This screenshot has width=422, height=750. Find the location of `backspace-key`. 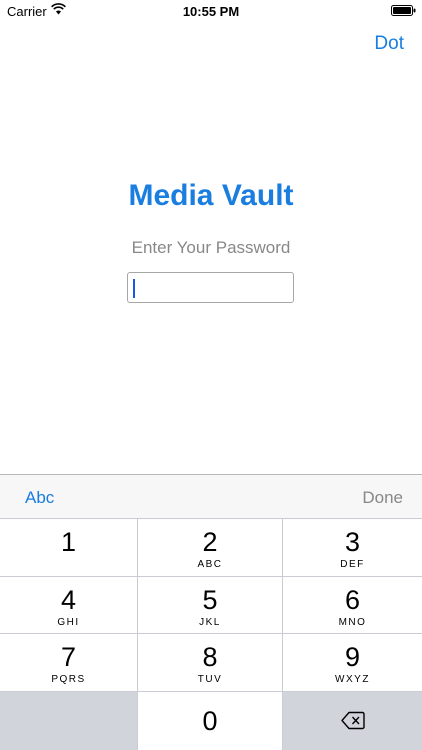

backspace-key is located at coordinates (352, 721).